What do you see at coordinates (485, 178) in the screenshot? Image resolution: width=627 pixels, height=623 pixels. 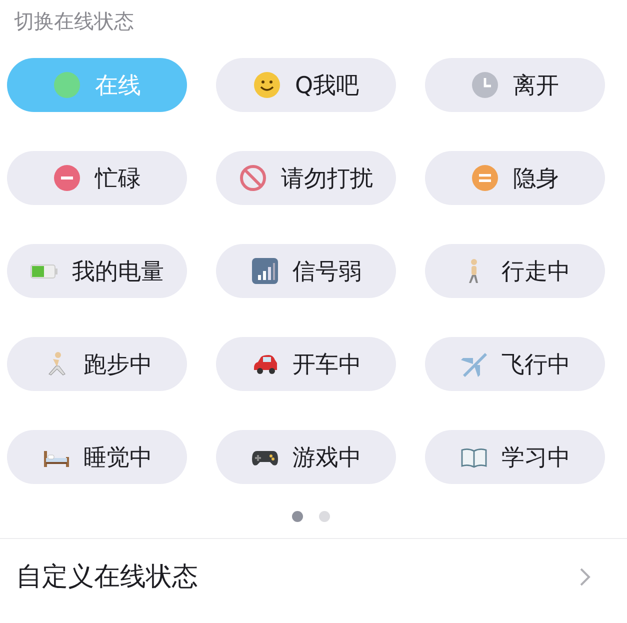 I see `equals-icon` at bounding box center [485, 178].